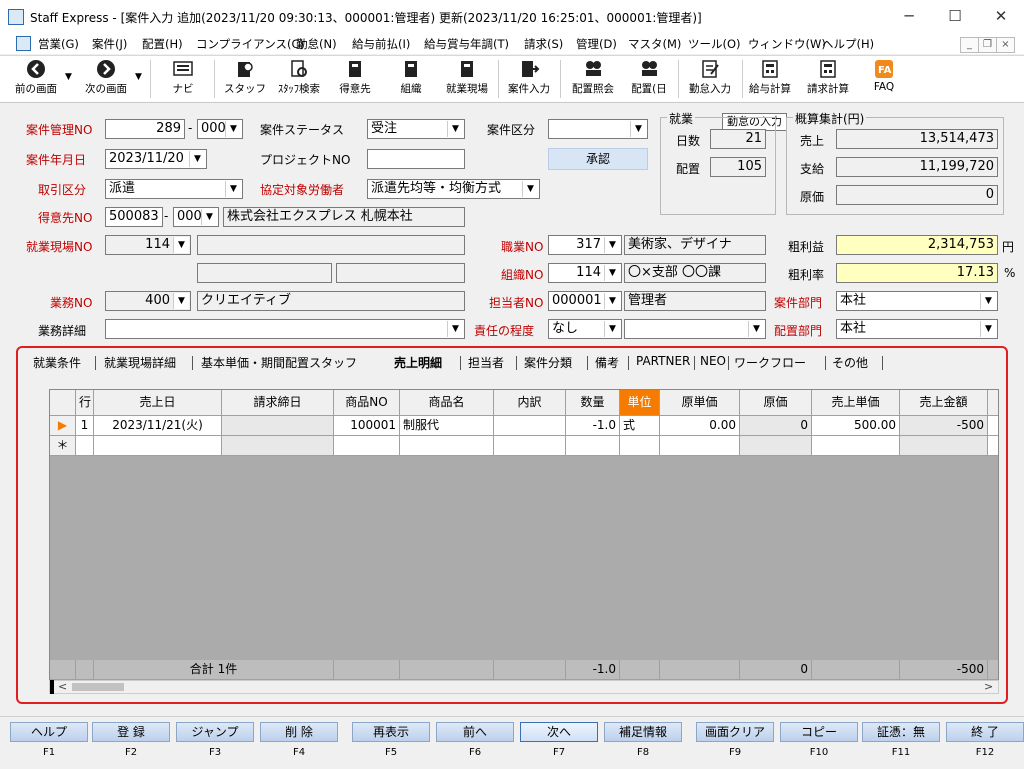  I want to click on org-no-select: 114, so click(585, 273).